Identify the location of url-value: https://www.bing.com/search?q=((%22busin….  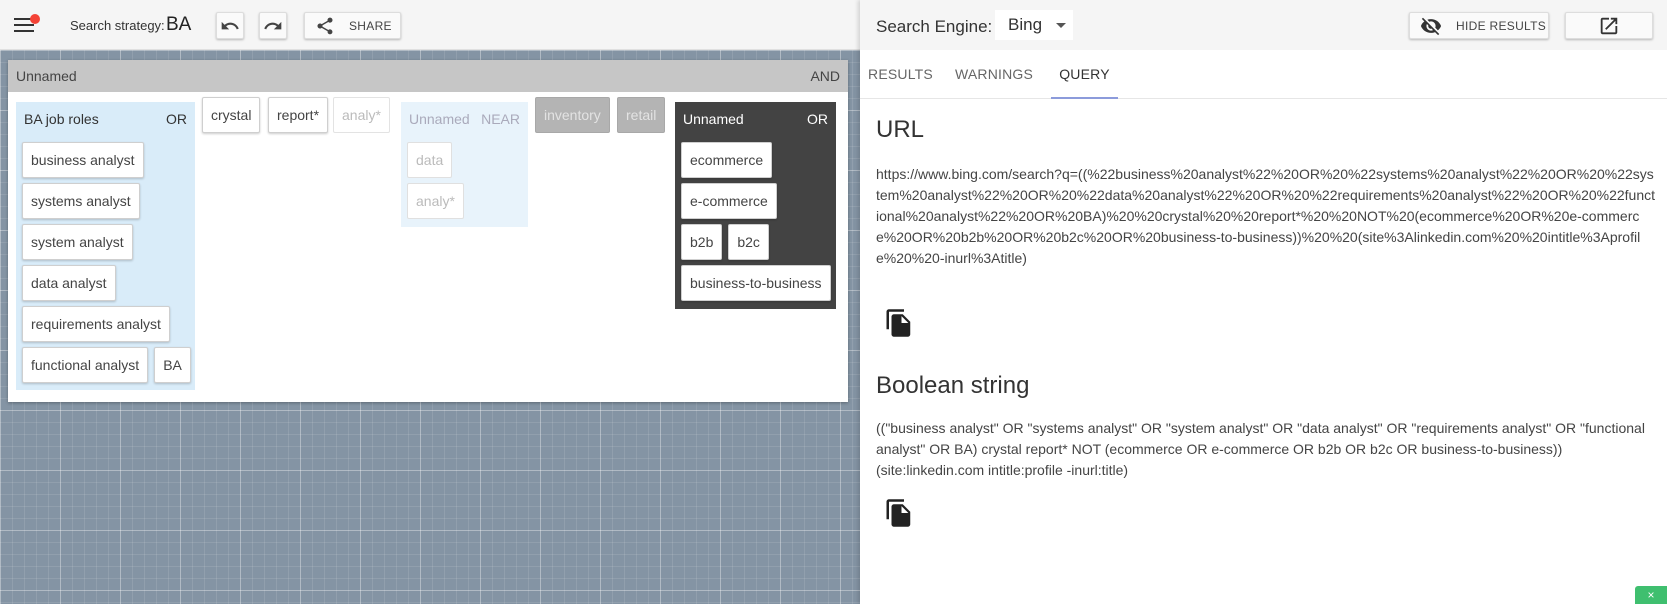
(1266, 216).